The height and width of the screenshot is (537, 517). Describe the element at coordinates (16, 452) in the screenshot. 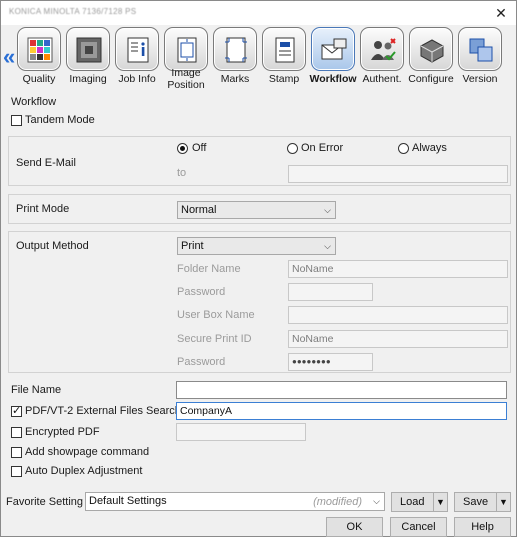

I see `add-showpage-checkbox` at that location.